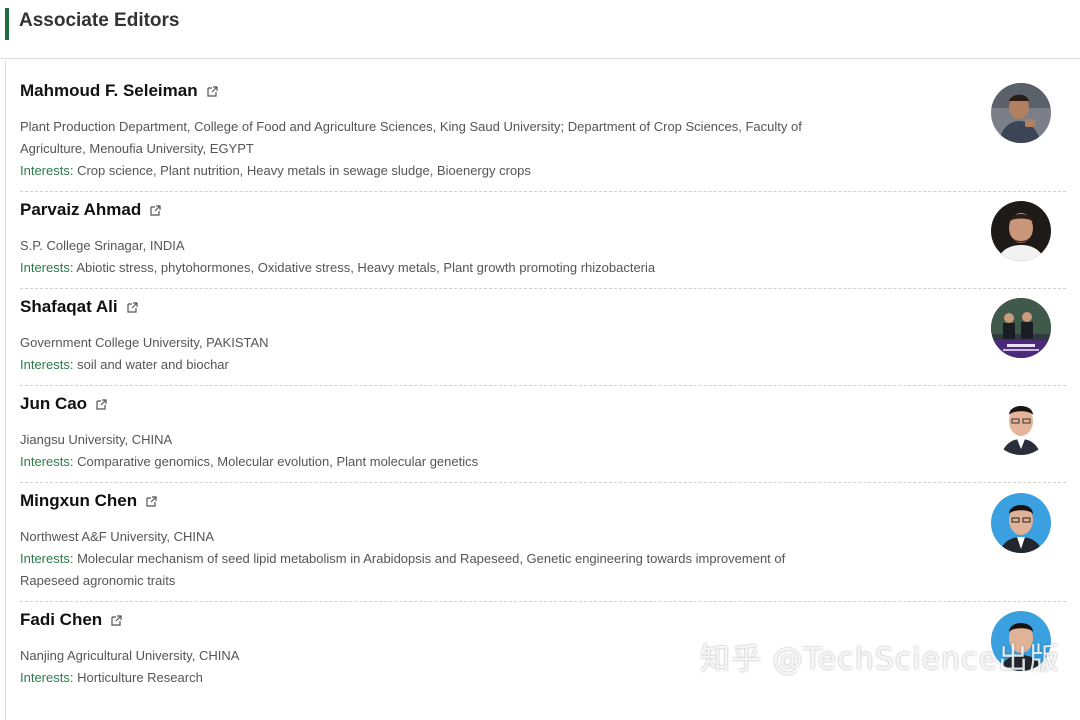  What do you see at coordinates (420, 365) in the screenshot?
I see `interests-line: Interests: soil and water and biochar` at bounding box center [420, 365].